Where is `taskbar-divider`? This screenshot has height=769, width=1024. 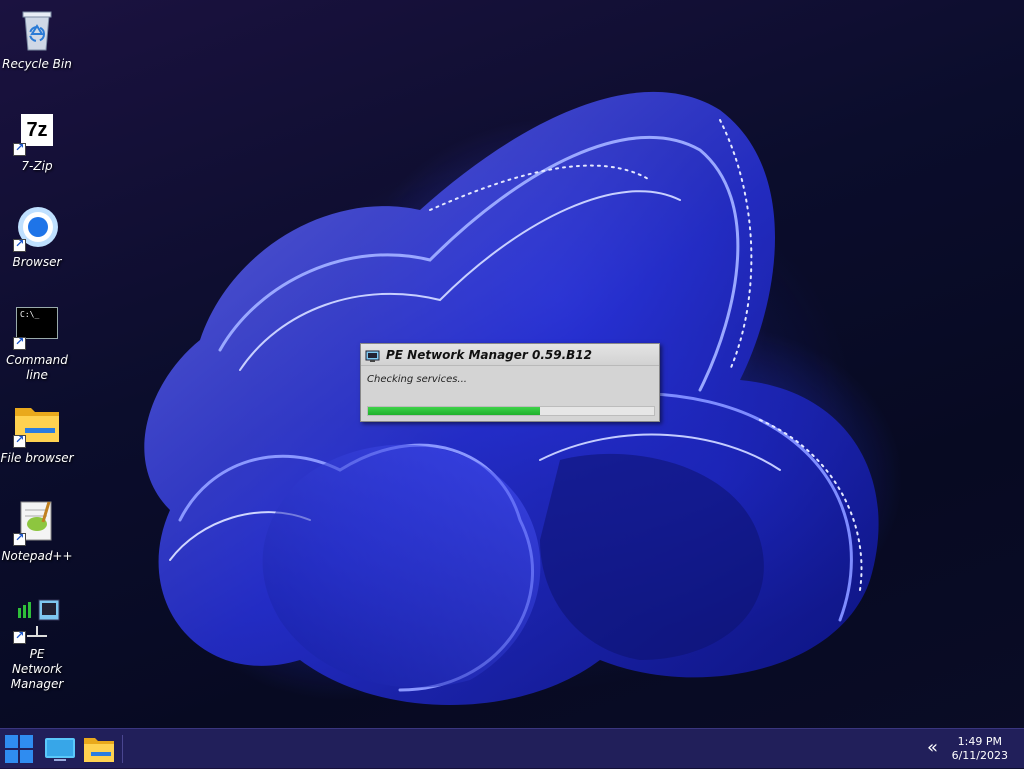 taskbar-divider is located at coordinates (122, 749).